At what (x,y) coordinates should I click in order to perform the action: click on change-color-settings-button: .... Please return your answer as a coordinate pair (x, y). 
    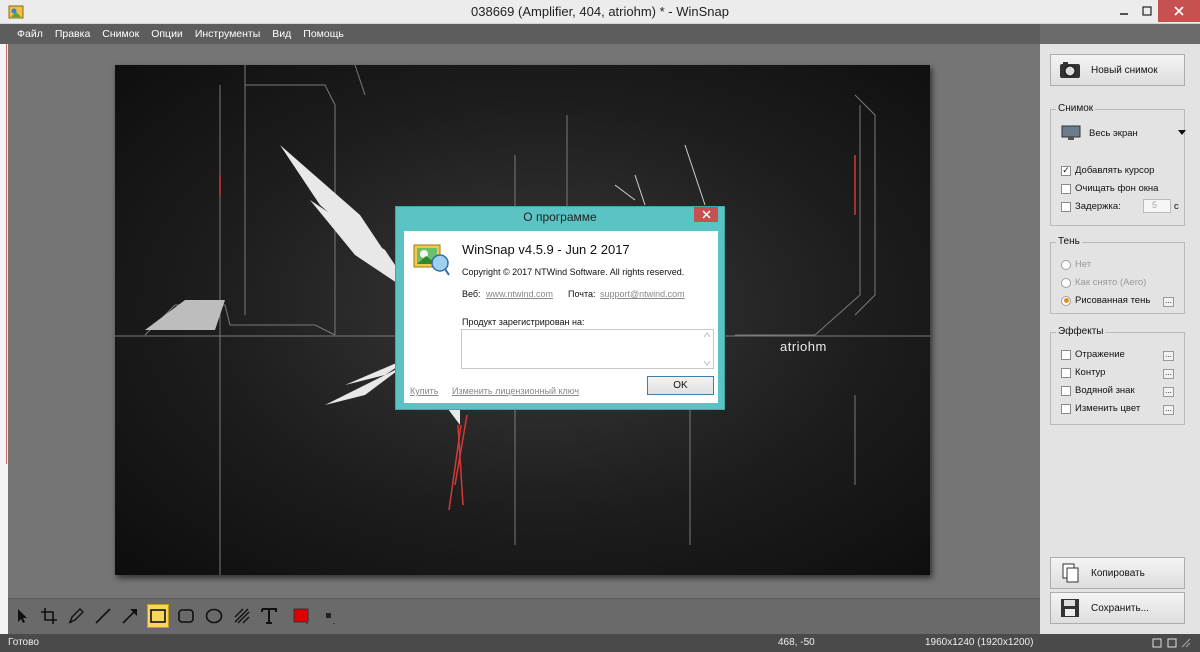
    Looking at the image, I should click on (1168, 410).